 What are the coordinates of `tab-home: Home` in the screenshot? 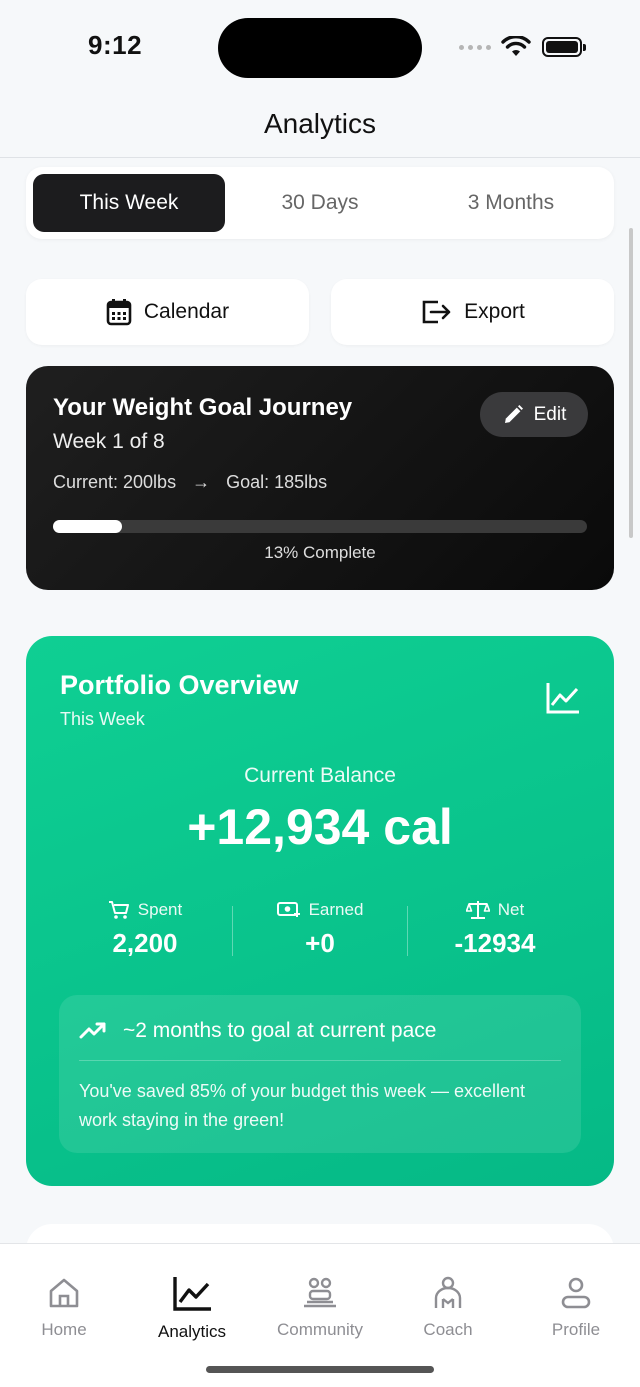 It's located at (64, 1308).